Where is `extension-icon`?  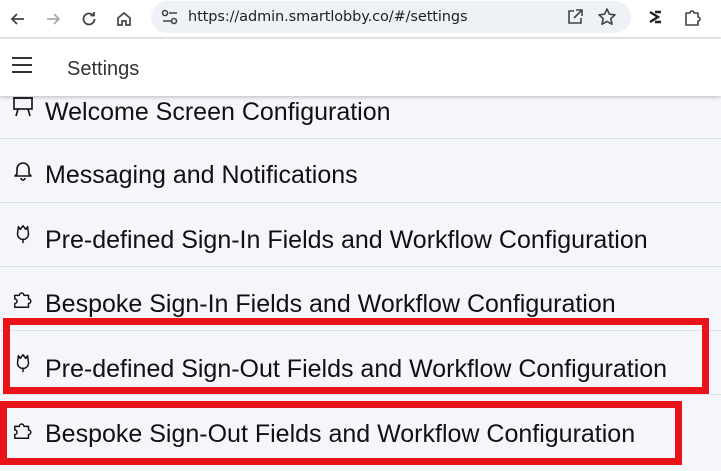 extension-icon is located at coordinates (655, 17).